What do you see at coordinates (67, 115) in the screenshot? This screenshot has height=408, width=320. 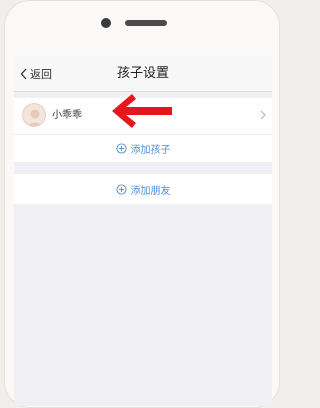 I see `child-name: 小乖乖` at bounding box center [67, 115].